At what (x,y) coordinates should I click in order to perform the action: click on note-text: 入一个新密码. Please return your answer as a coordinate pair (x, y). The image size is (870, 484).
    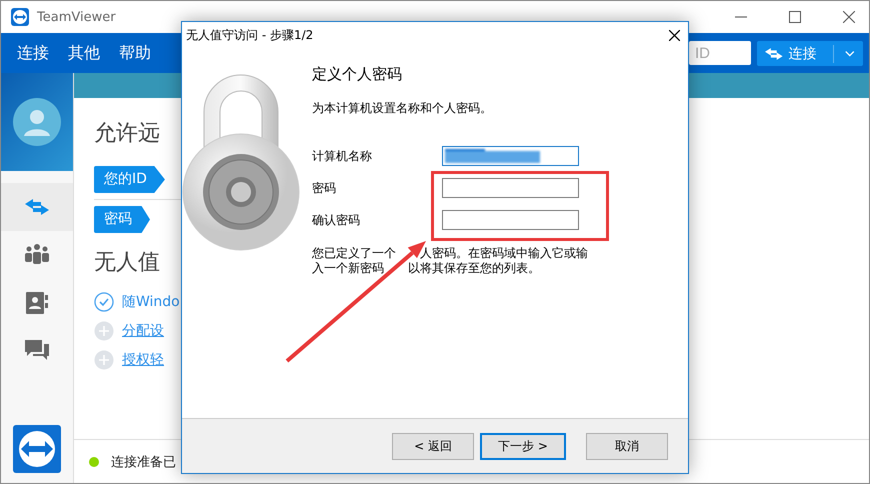
    Looking at the image, I should click on (348, 268).